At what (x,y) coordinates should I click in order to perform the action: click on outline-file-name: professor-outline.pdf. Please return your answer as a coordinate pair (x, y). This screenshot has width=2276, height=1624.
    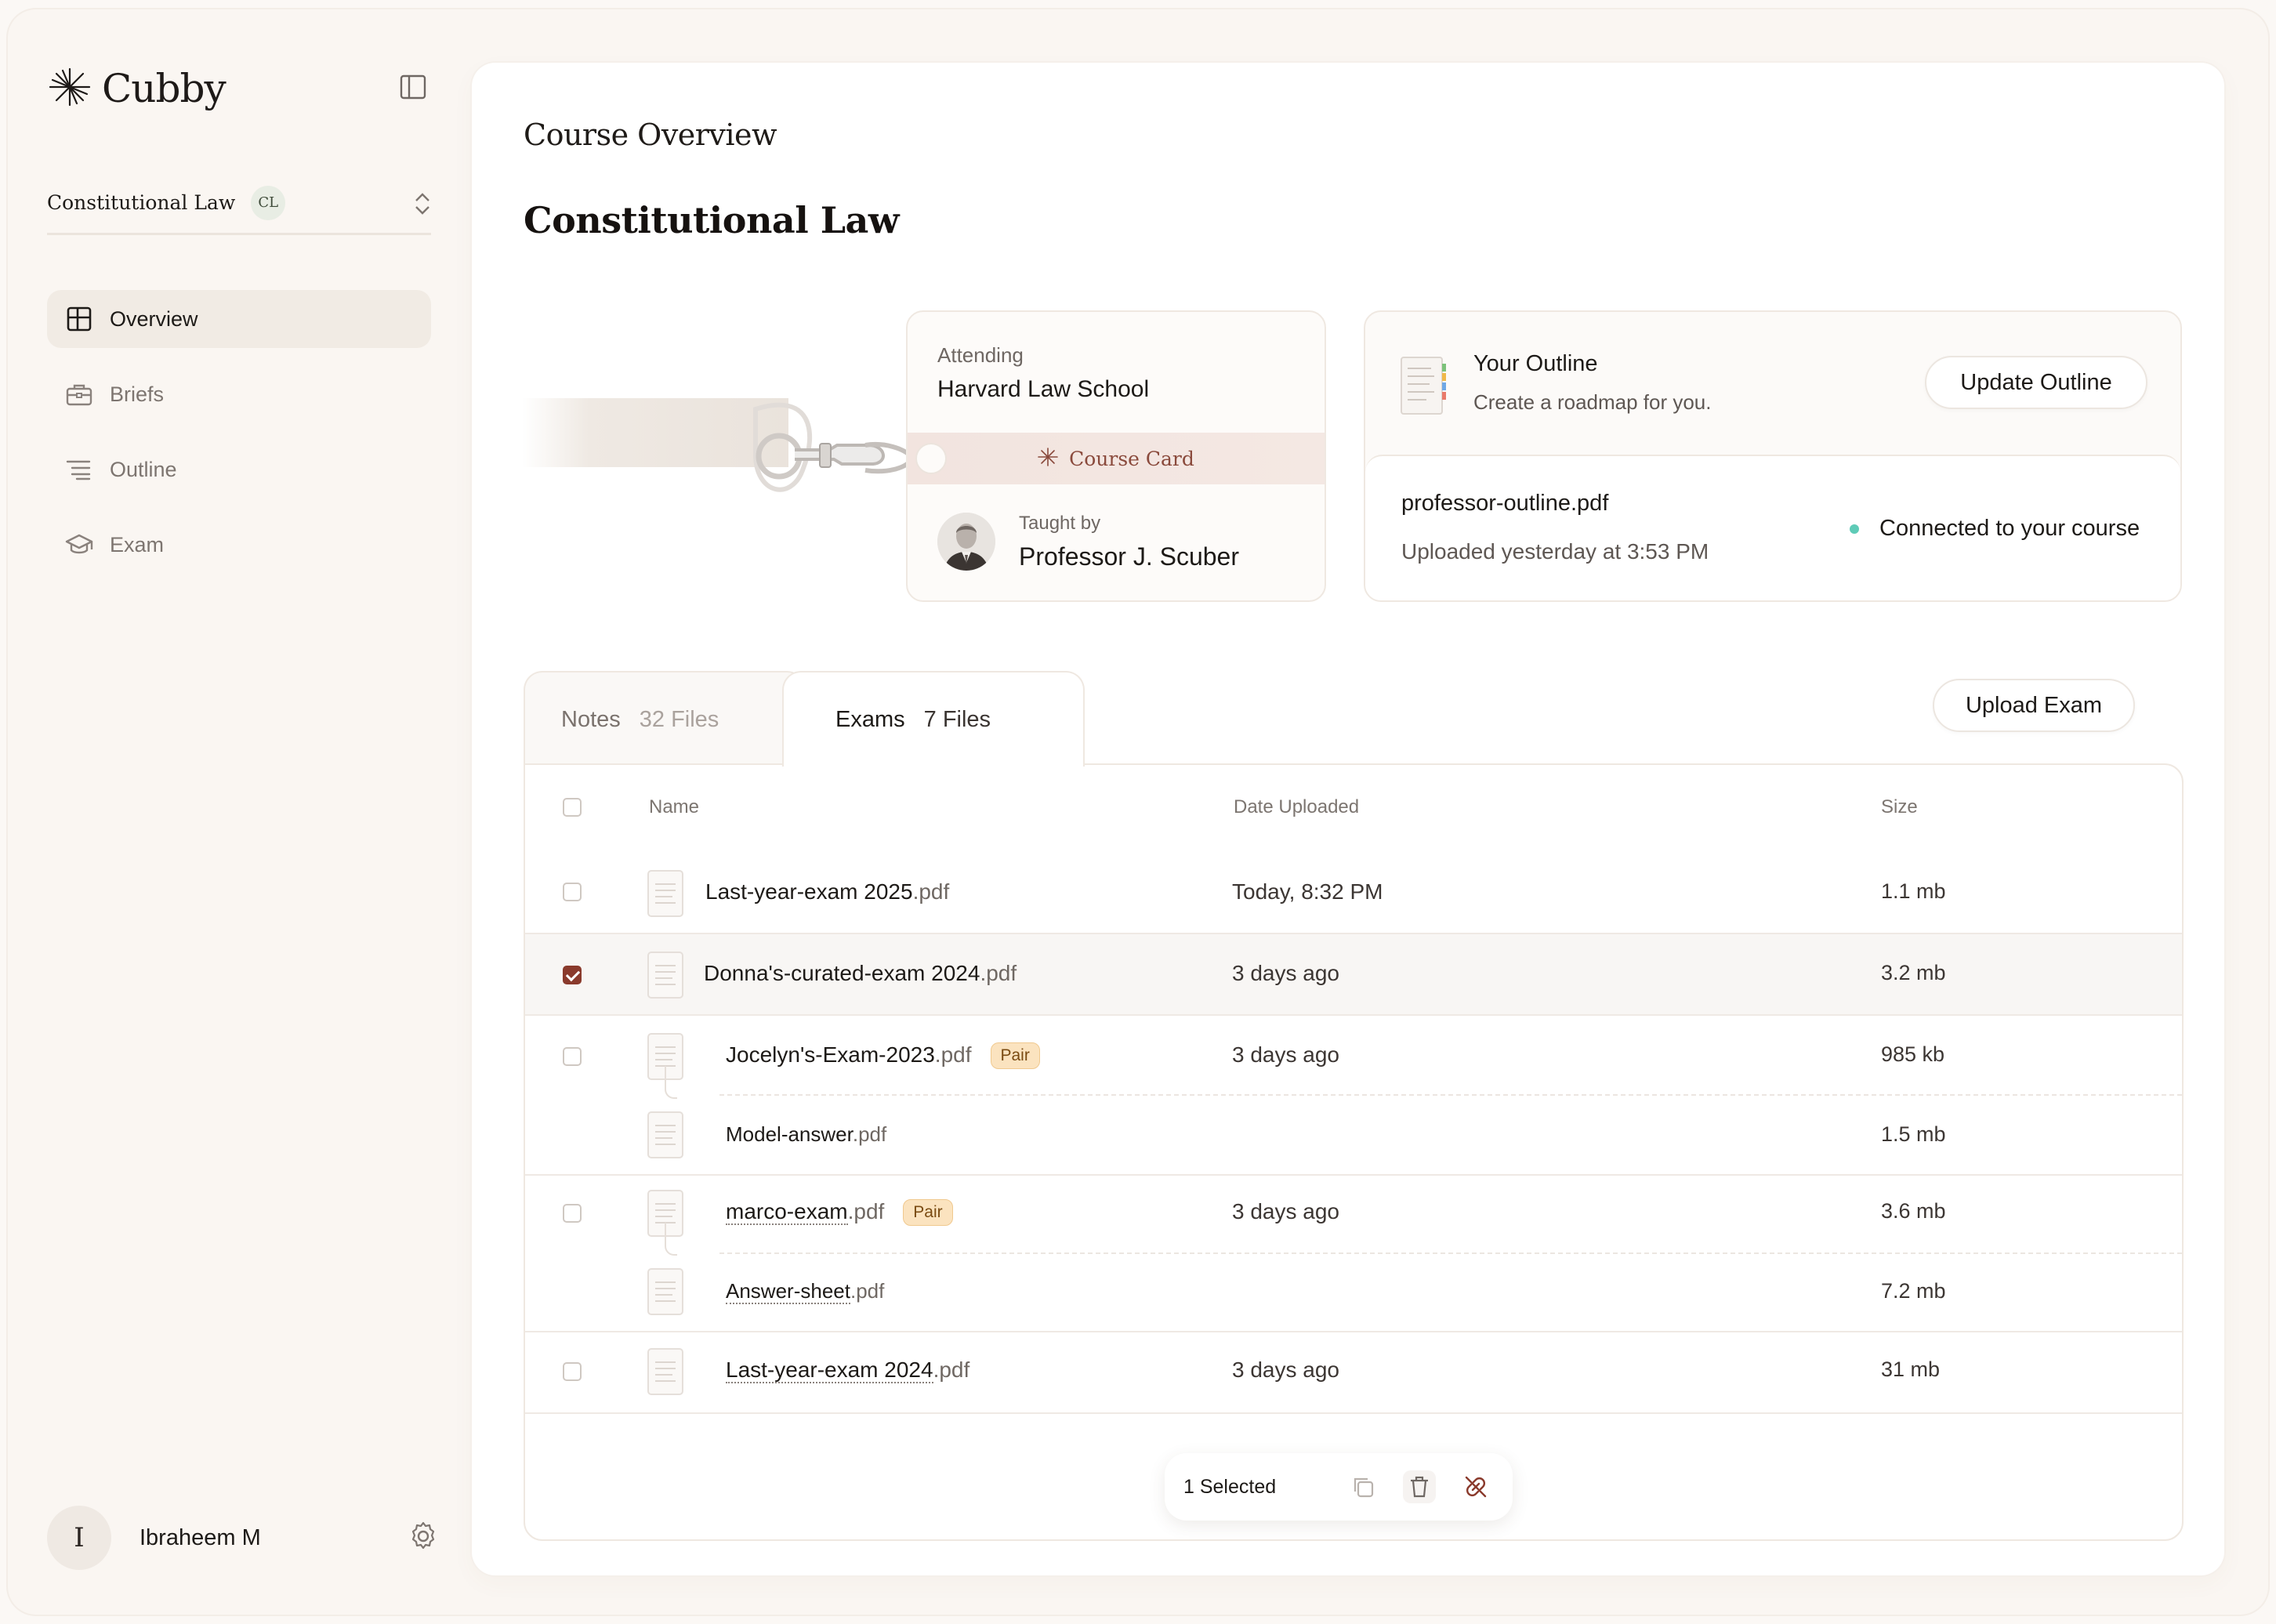
    Looking at the image, I should click on (1505, 504).